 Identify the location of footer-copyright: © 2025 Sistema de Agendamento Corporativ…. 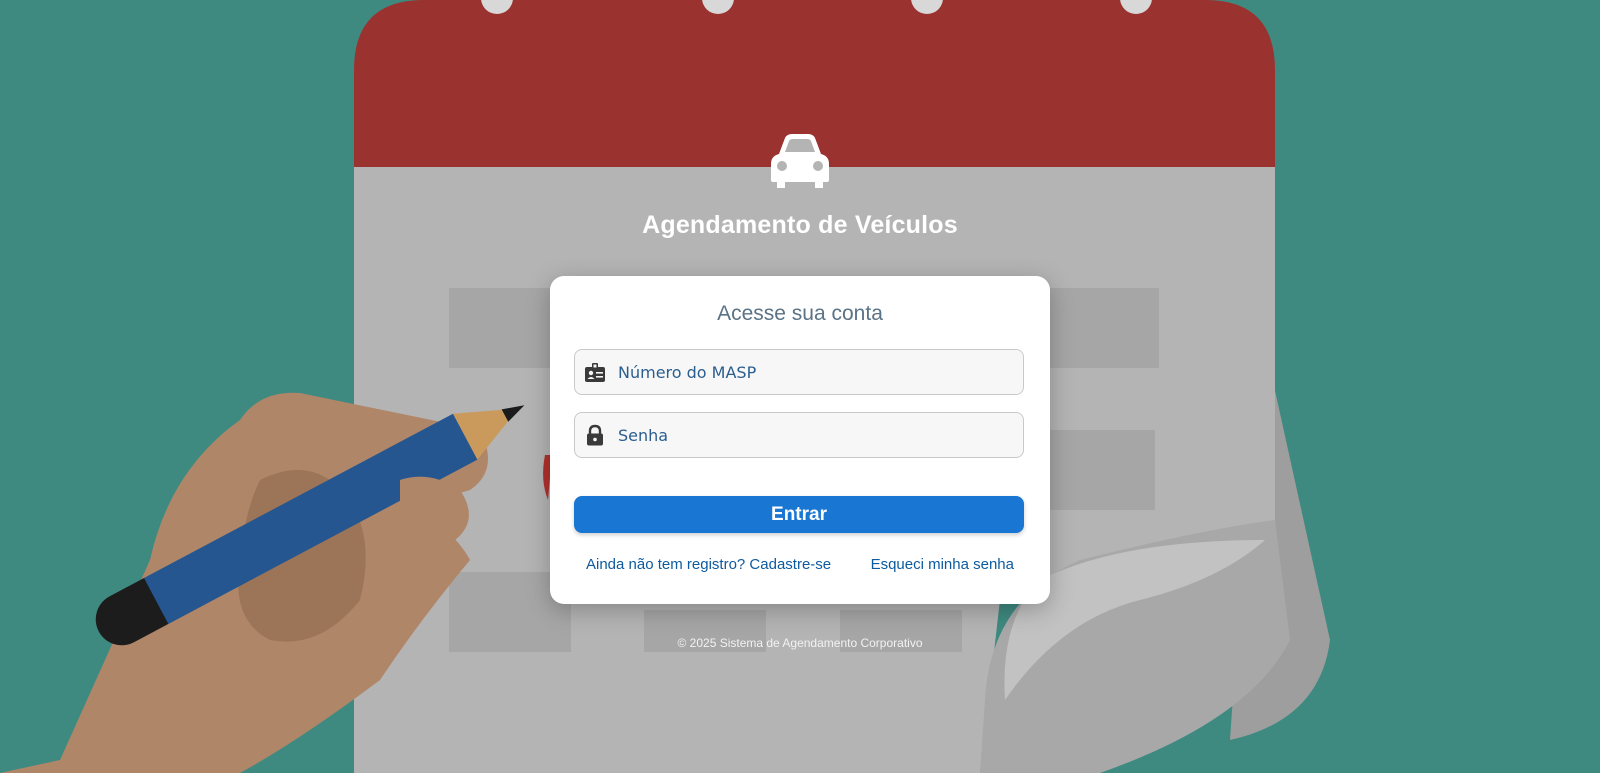
(800, 643).